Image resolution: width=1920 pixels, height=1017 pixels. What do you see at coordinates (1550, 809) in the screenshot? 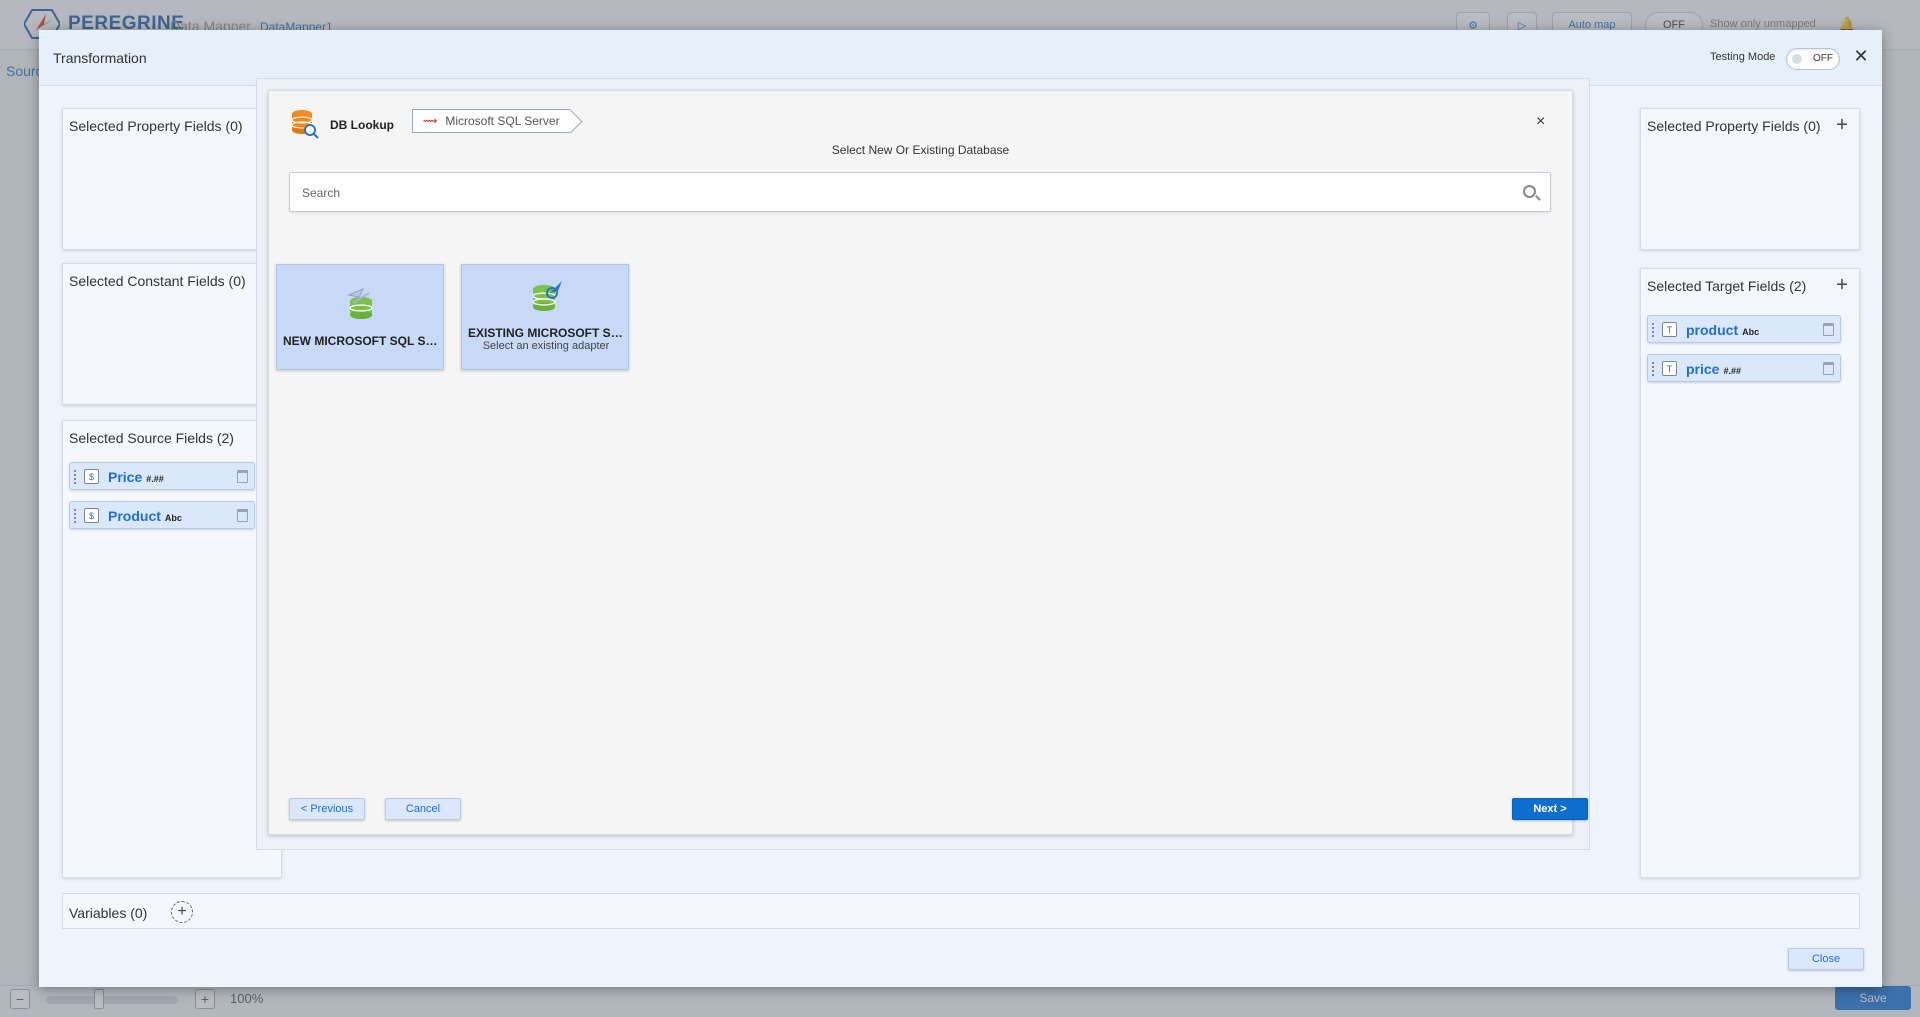
I see `next-button: Next >` at bounding box center [1550, 809].